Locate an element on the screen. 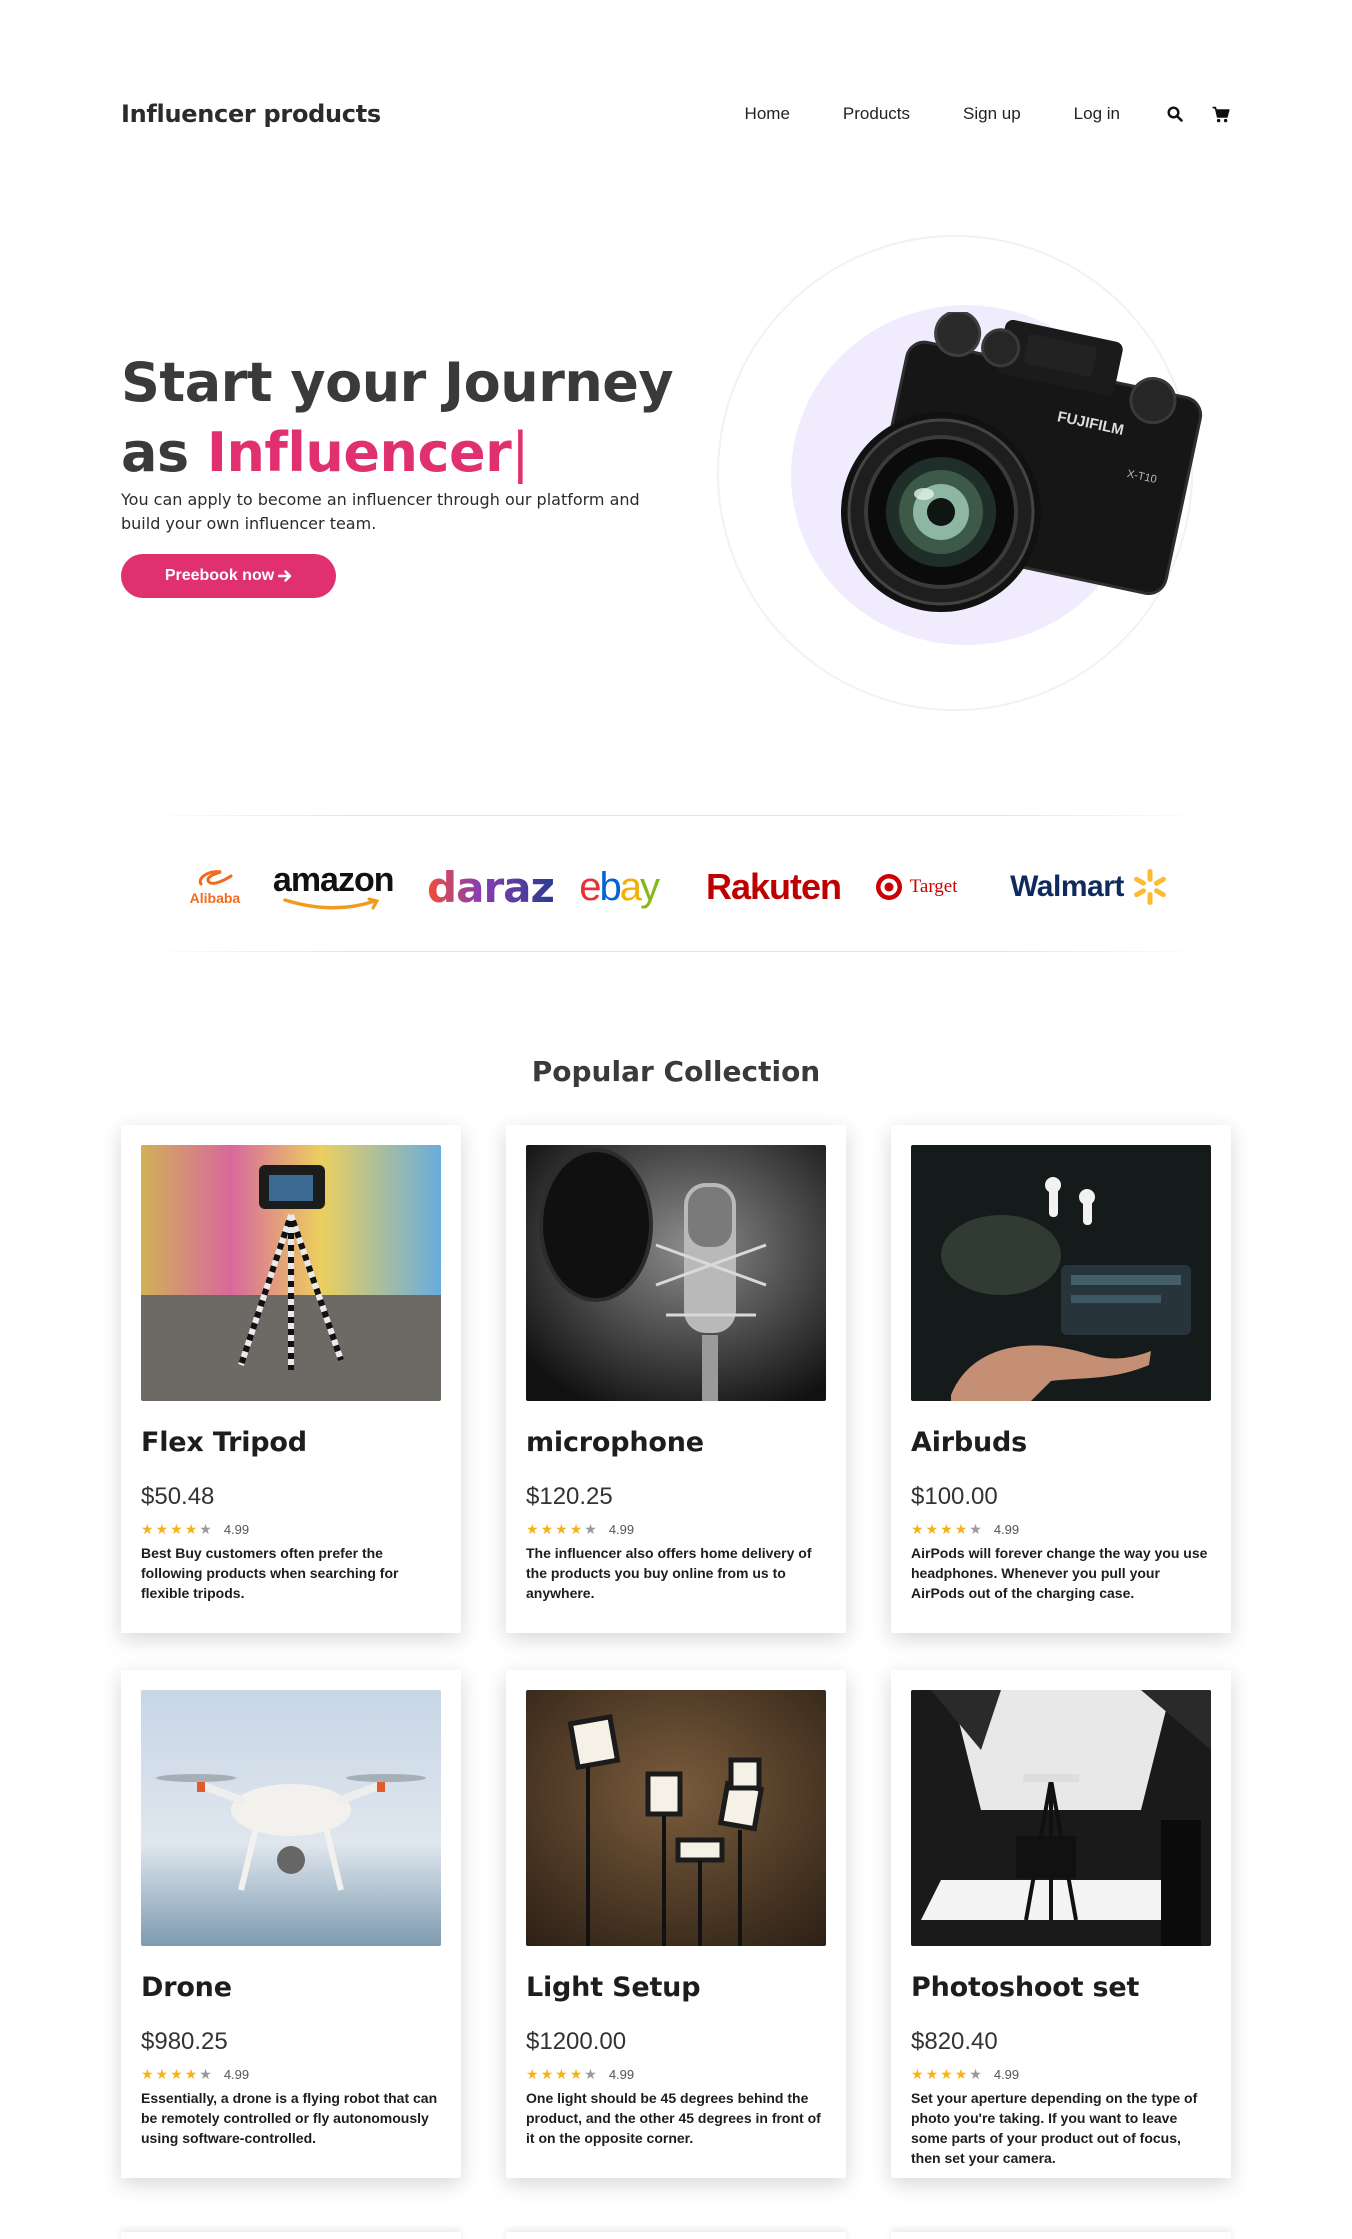 The image size is (1352, 2239). nav-products: Products is located at coordinates (876, 114).